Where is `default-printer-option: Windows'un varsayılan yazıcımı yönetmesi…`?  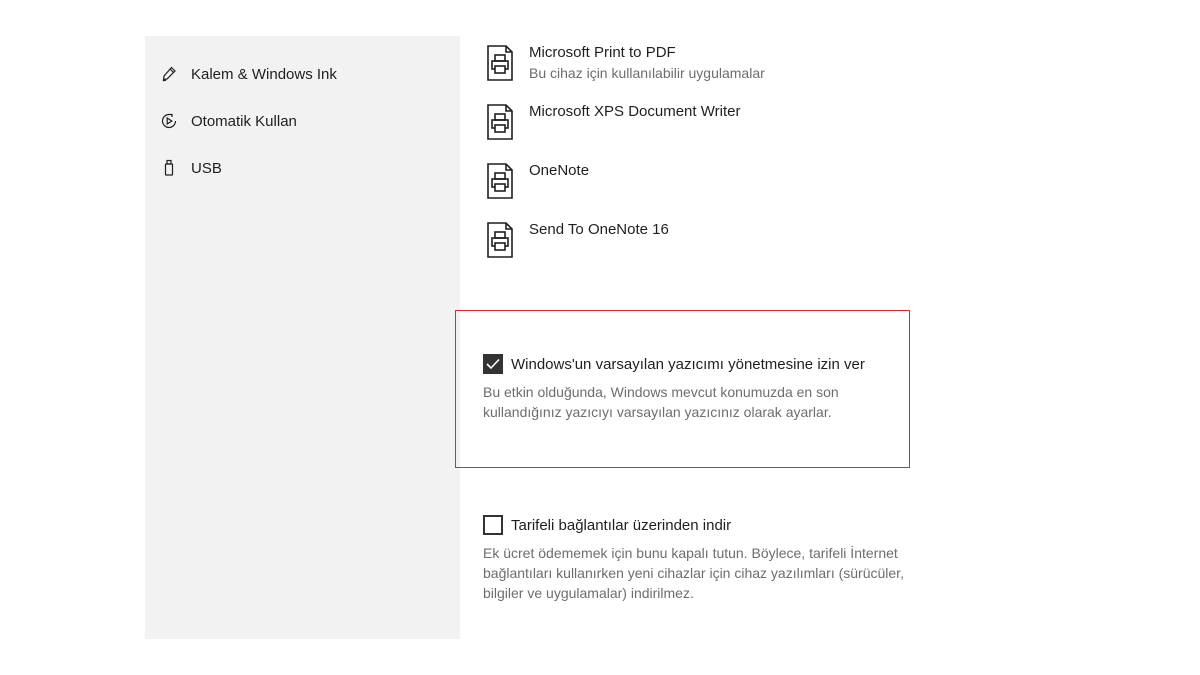
default-printer-option: Windows'un varsayılan yazıcımı yönetmesi… is located at coordinates (703, 388).